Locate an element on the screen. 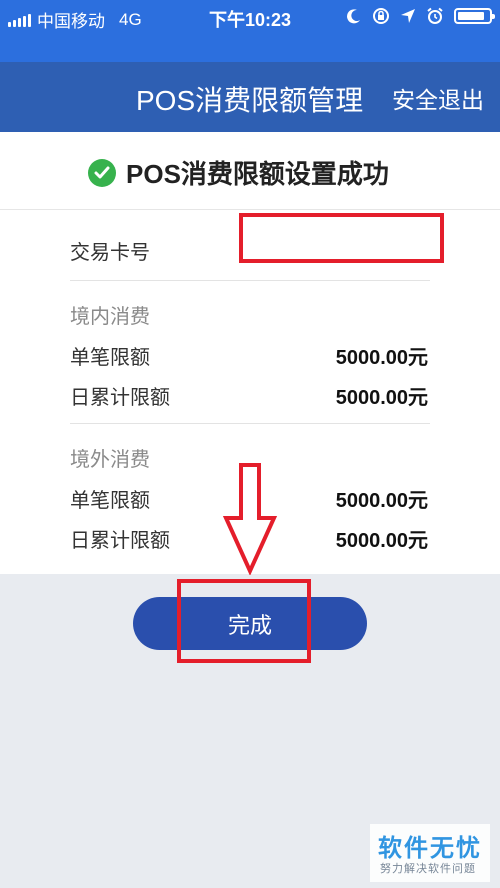  overseas-section-title: 境外消费 is located at coordinates (110, 460).